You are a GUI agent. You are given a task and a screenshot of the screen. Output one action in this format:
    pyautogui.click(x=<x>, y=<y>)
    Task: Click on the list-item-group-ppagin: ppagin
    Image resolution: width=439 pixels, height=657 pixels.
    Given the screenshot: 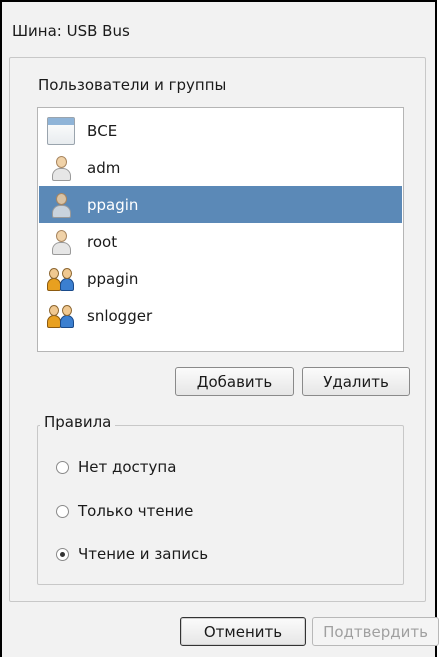 What is the action you would take?
    pyautogui.click(x=220, y=278)
    